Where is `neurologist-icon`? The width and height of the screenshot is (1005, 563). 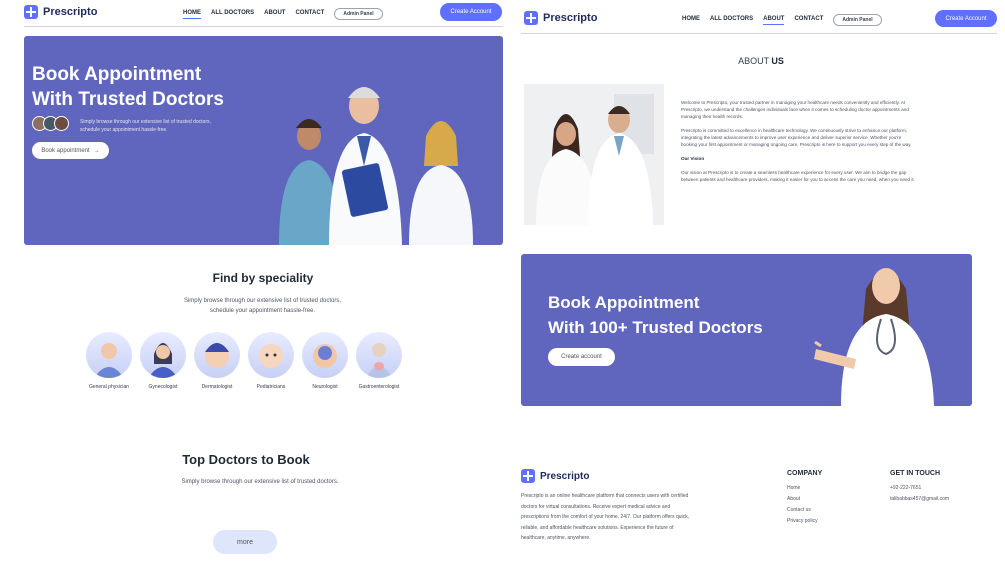 neurologist-icon is located at coordinates (325, 355).